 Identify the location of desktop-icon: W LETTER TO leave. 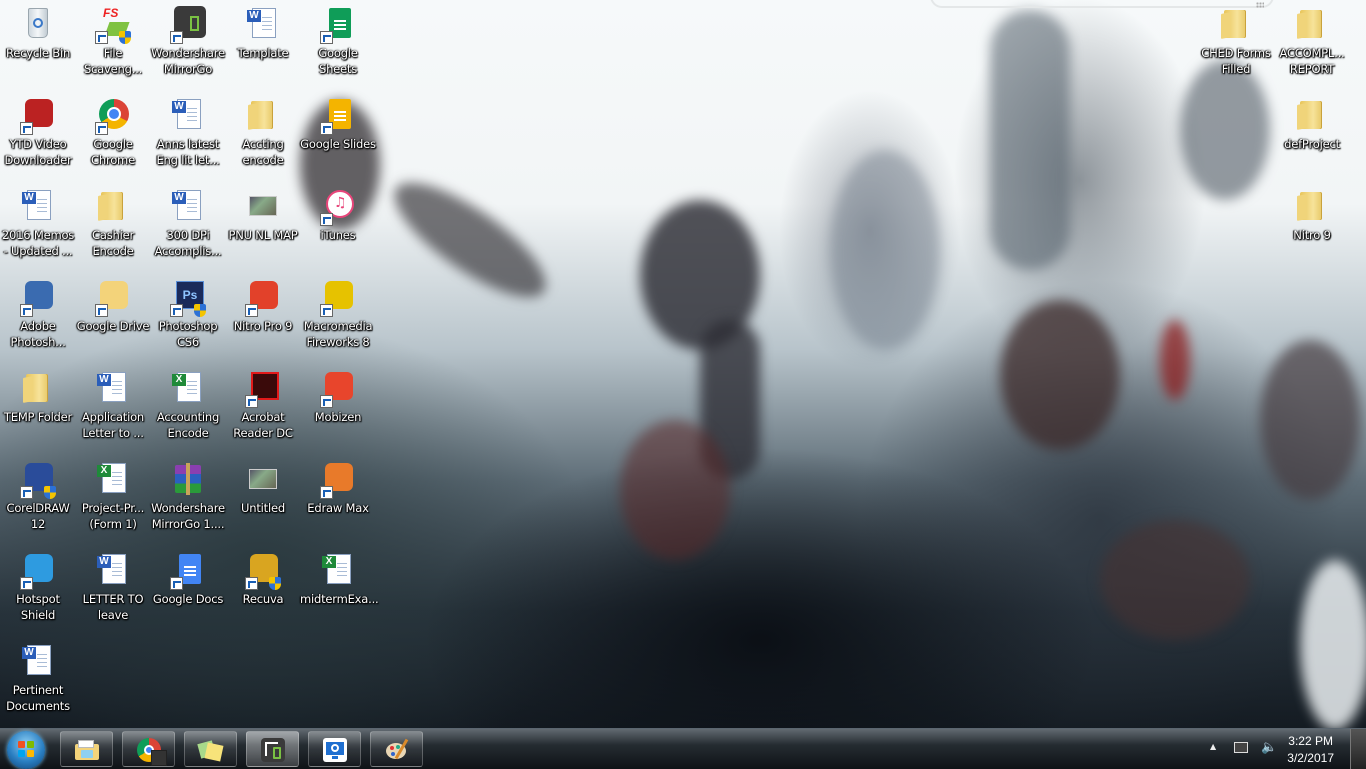
(113, 592).